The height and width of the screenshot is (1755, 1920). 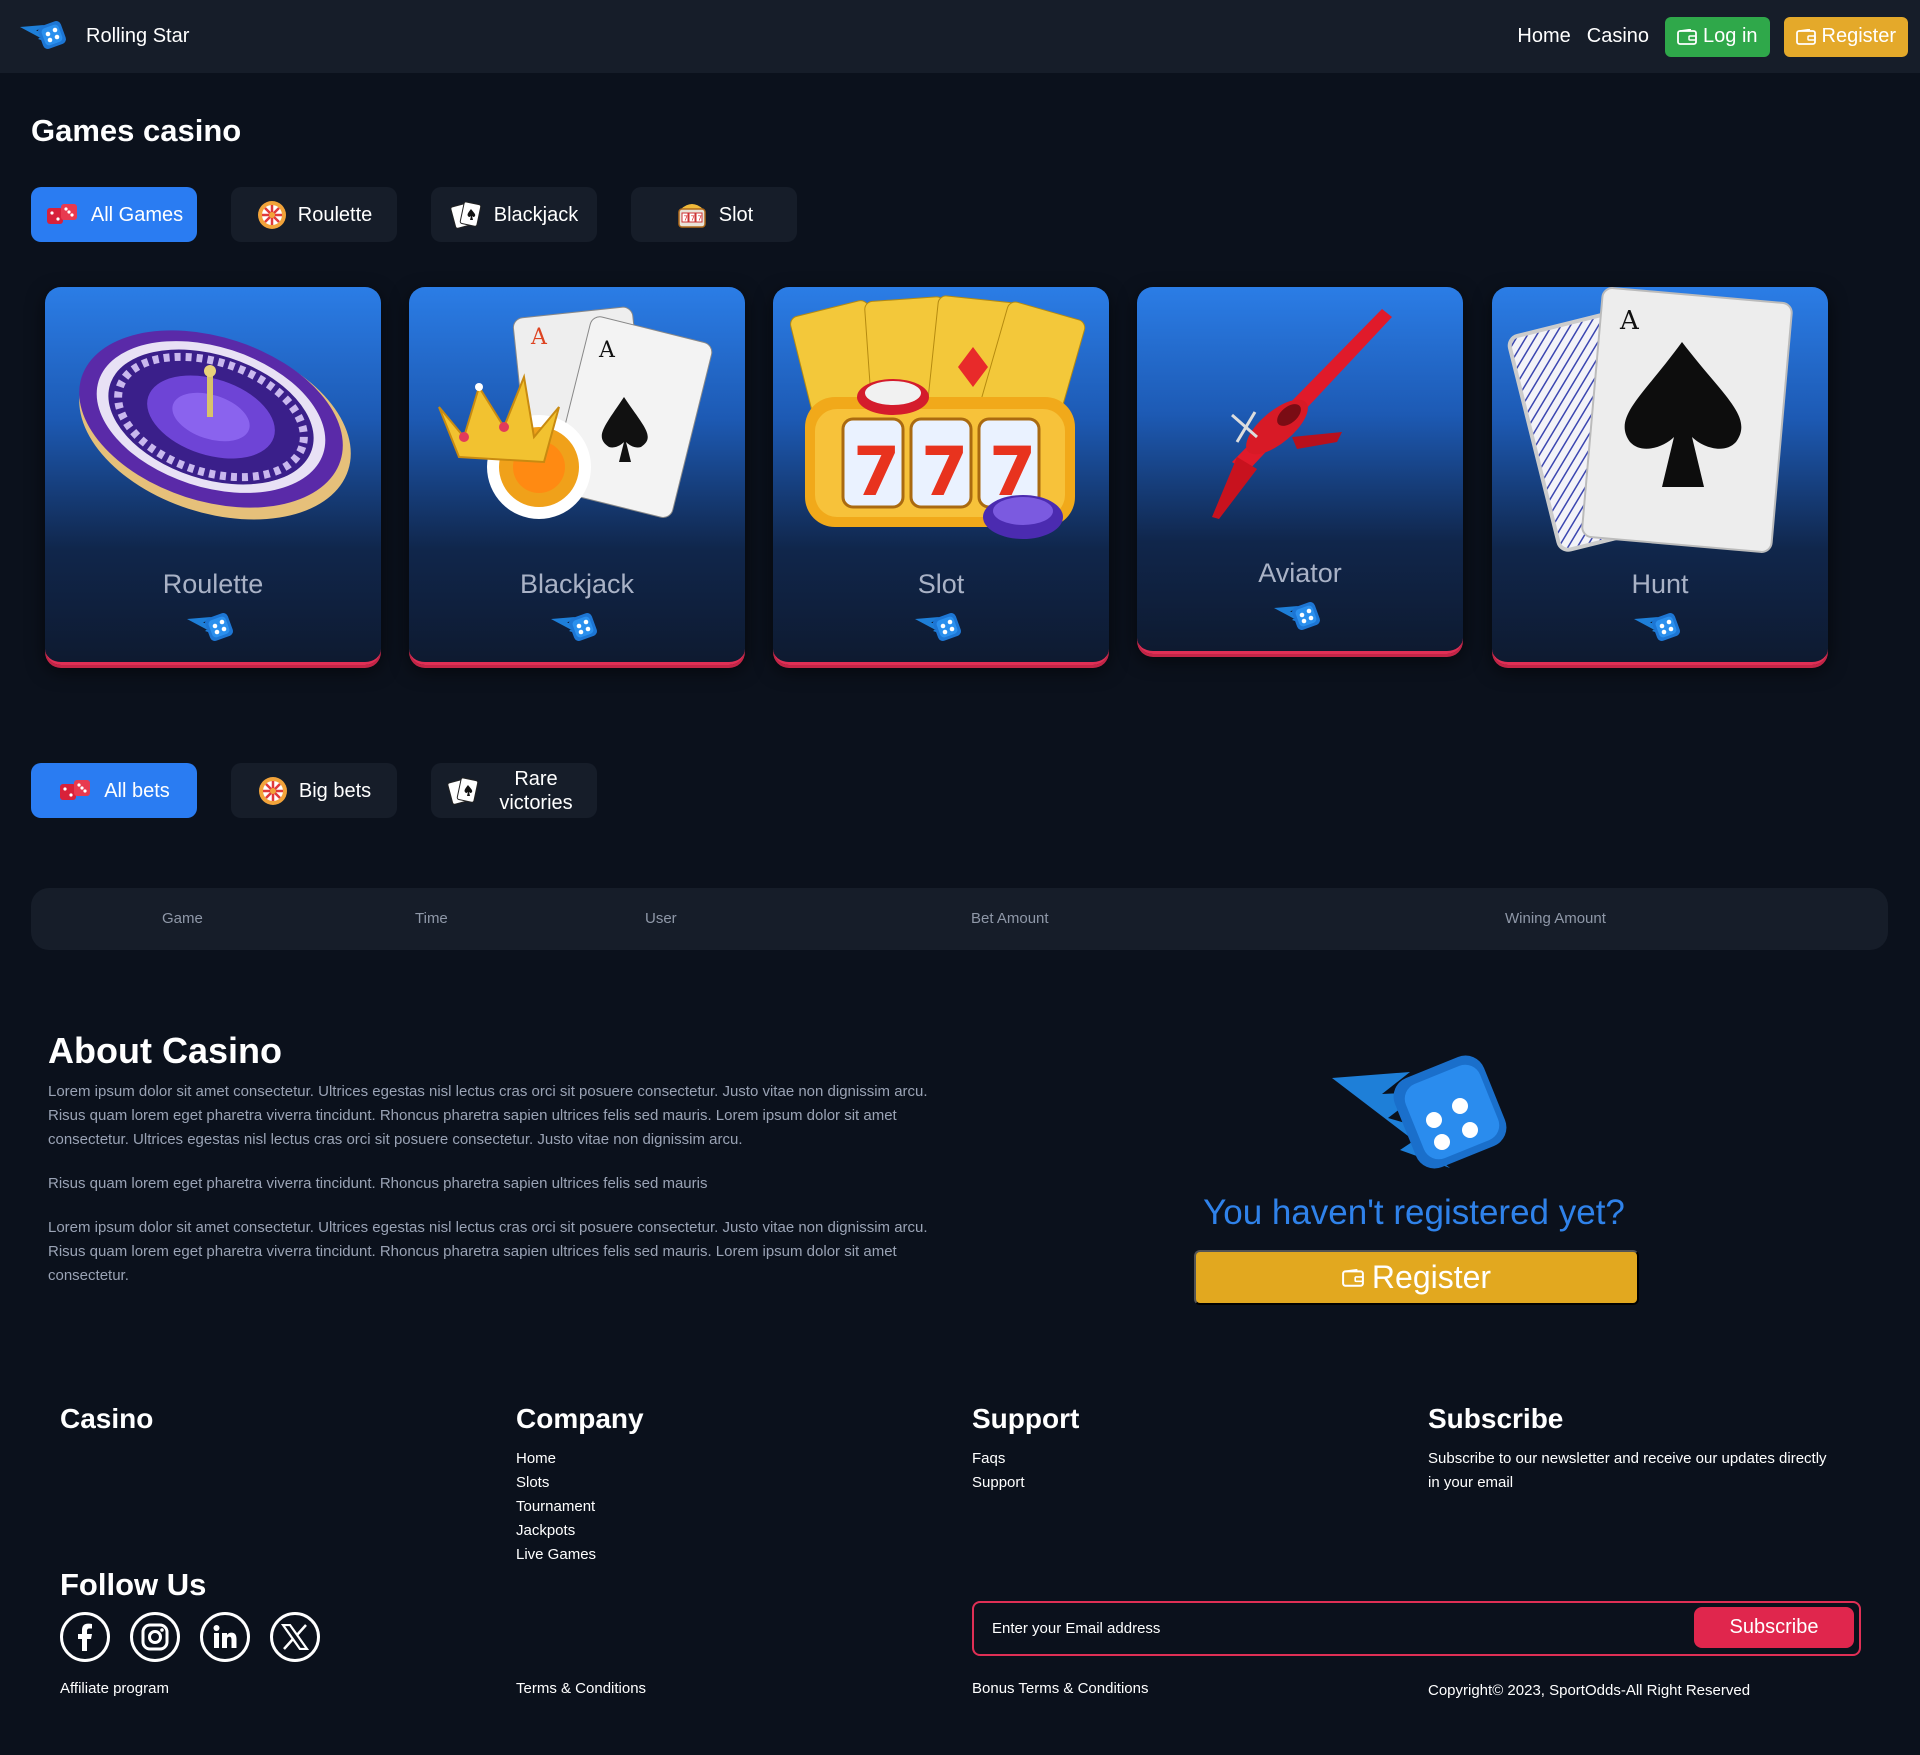 I want to click on footer-link-tournament: Tournament, so click(x=556, y=1507).